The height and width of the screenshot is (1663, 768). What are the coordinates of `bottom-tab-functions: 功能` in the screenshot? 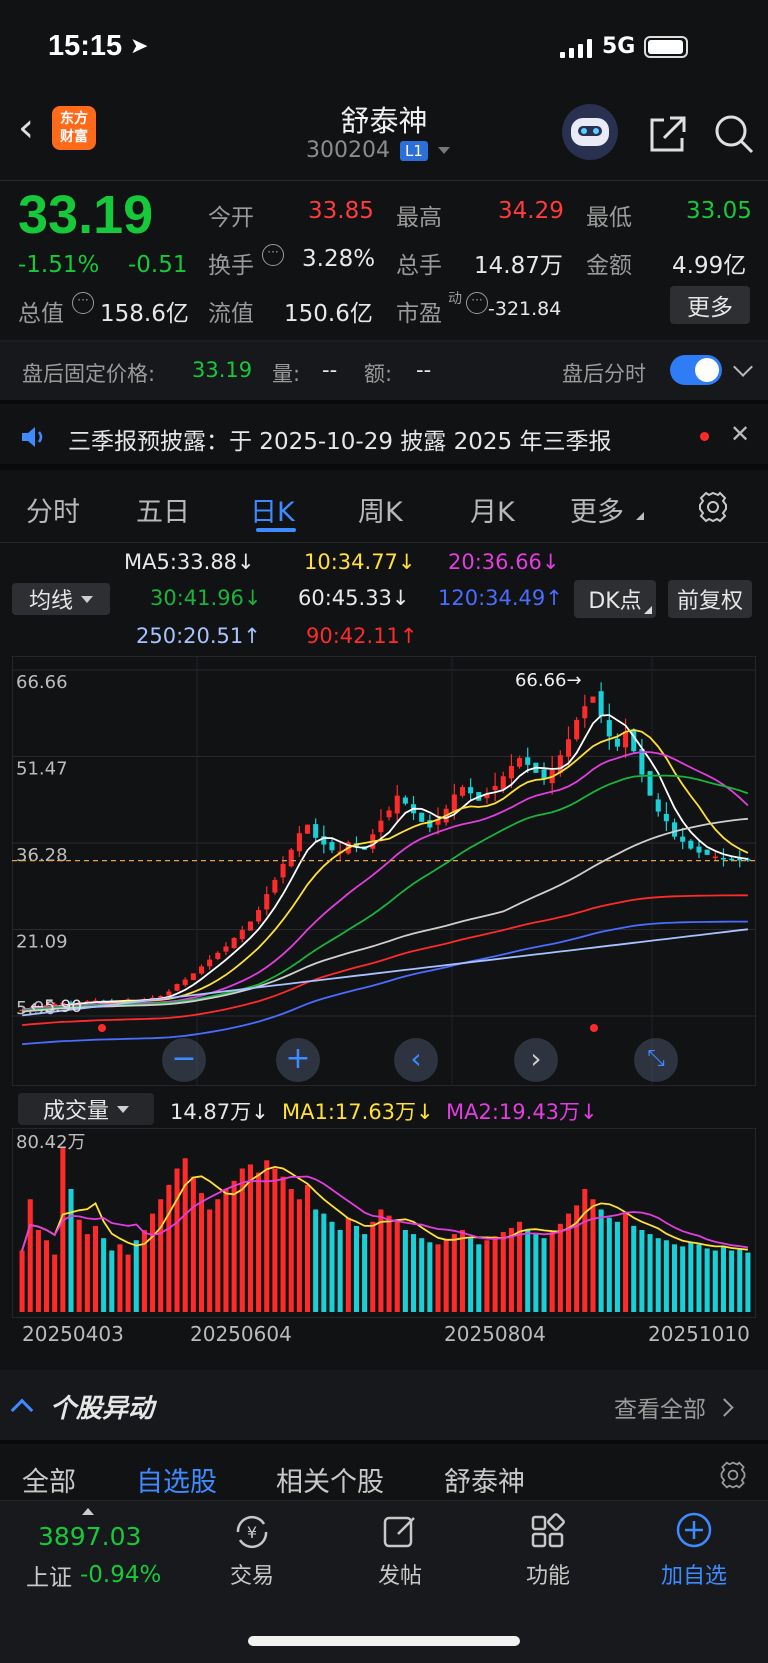 It's located at (548, 1574).